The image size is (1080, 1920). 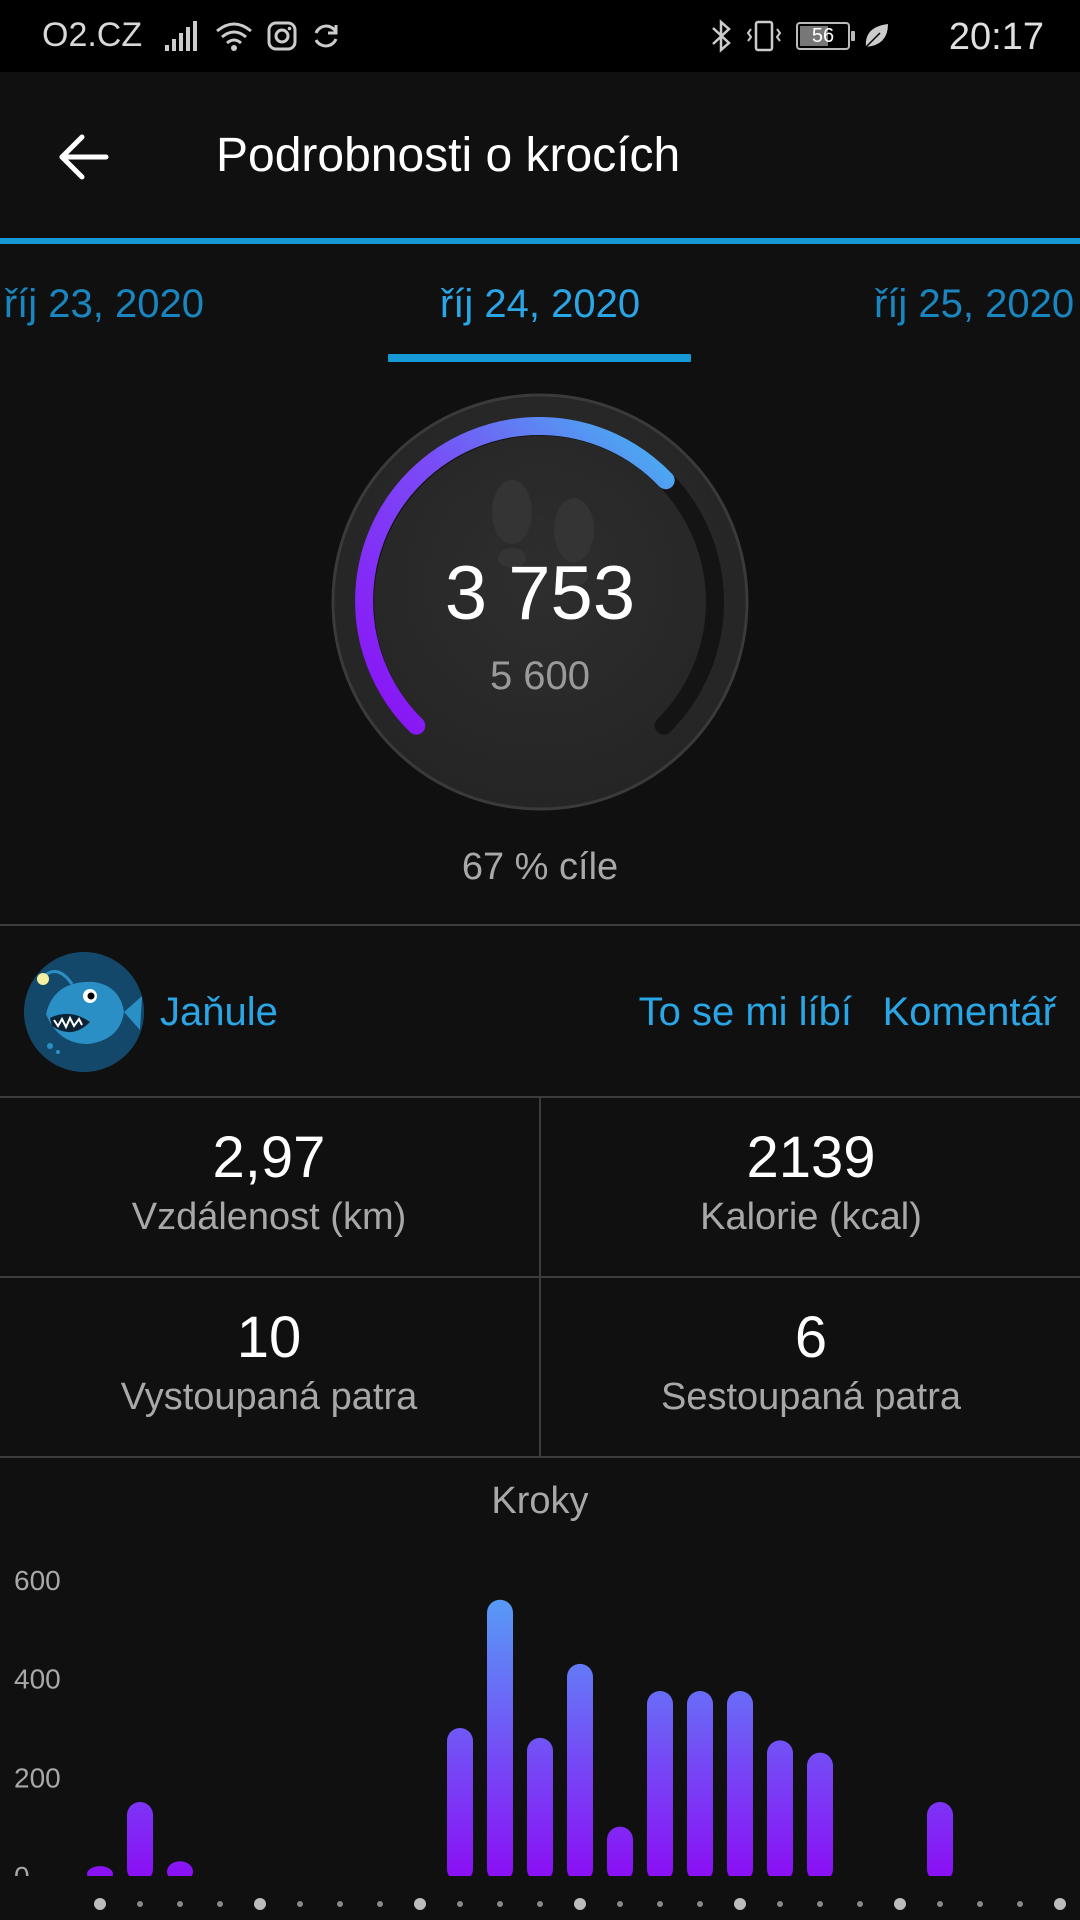 I want to click on goal-percent: 67 % cíle, so click(x=540, y=867).